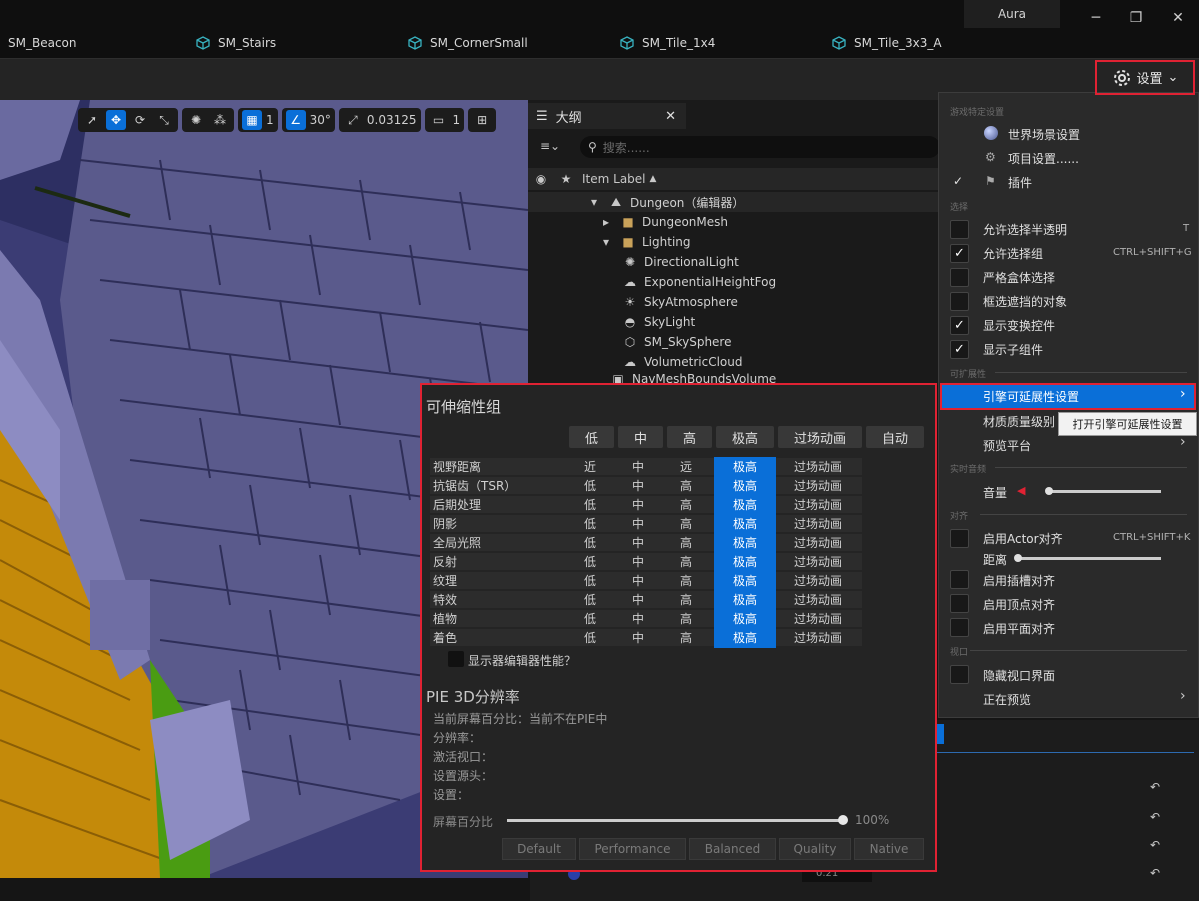 This screenshot has height=901, width=1199. I want to click on menu-previewing: 正在预览, so click(1007, 699).